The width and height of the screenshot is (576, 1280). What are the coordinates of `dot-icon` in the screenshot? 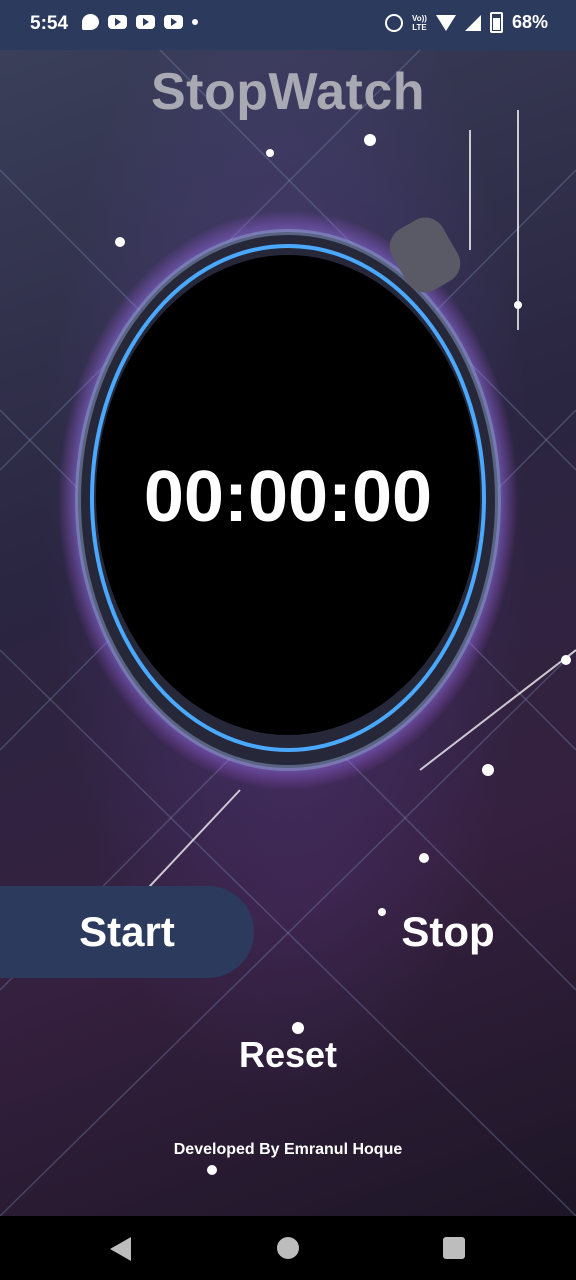 It's located at (195, 22).